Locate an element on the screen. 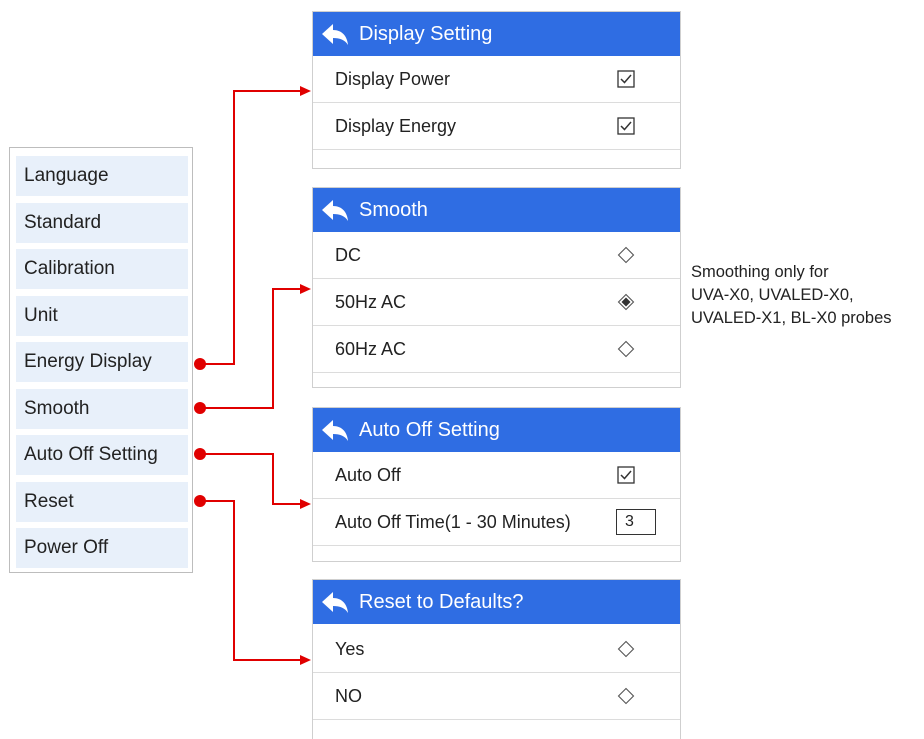  connector-energy-display is located at coordinates (252, 228).